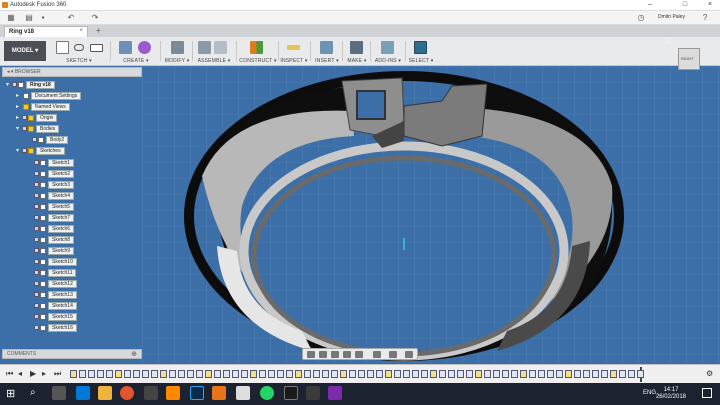 The height and width of the screenshot is (405, 720). Describe the element at coordinates (79, 51) in the screenshot. I see `sketch-group: SKETCH ▾` at that location.